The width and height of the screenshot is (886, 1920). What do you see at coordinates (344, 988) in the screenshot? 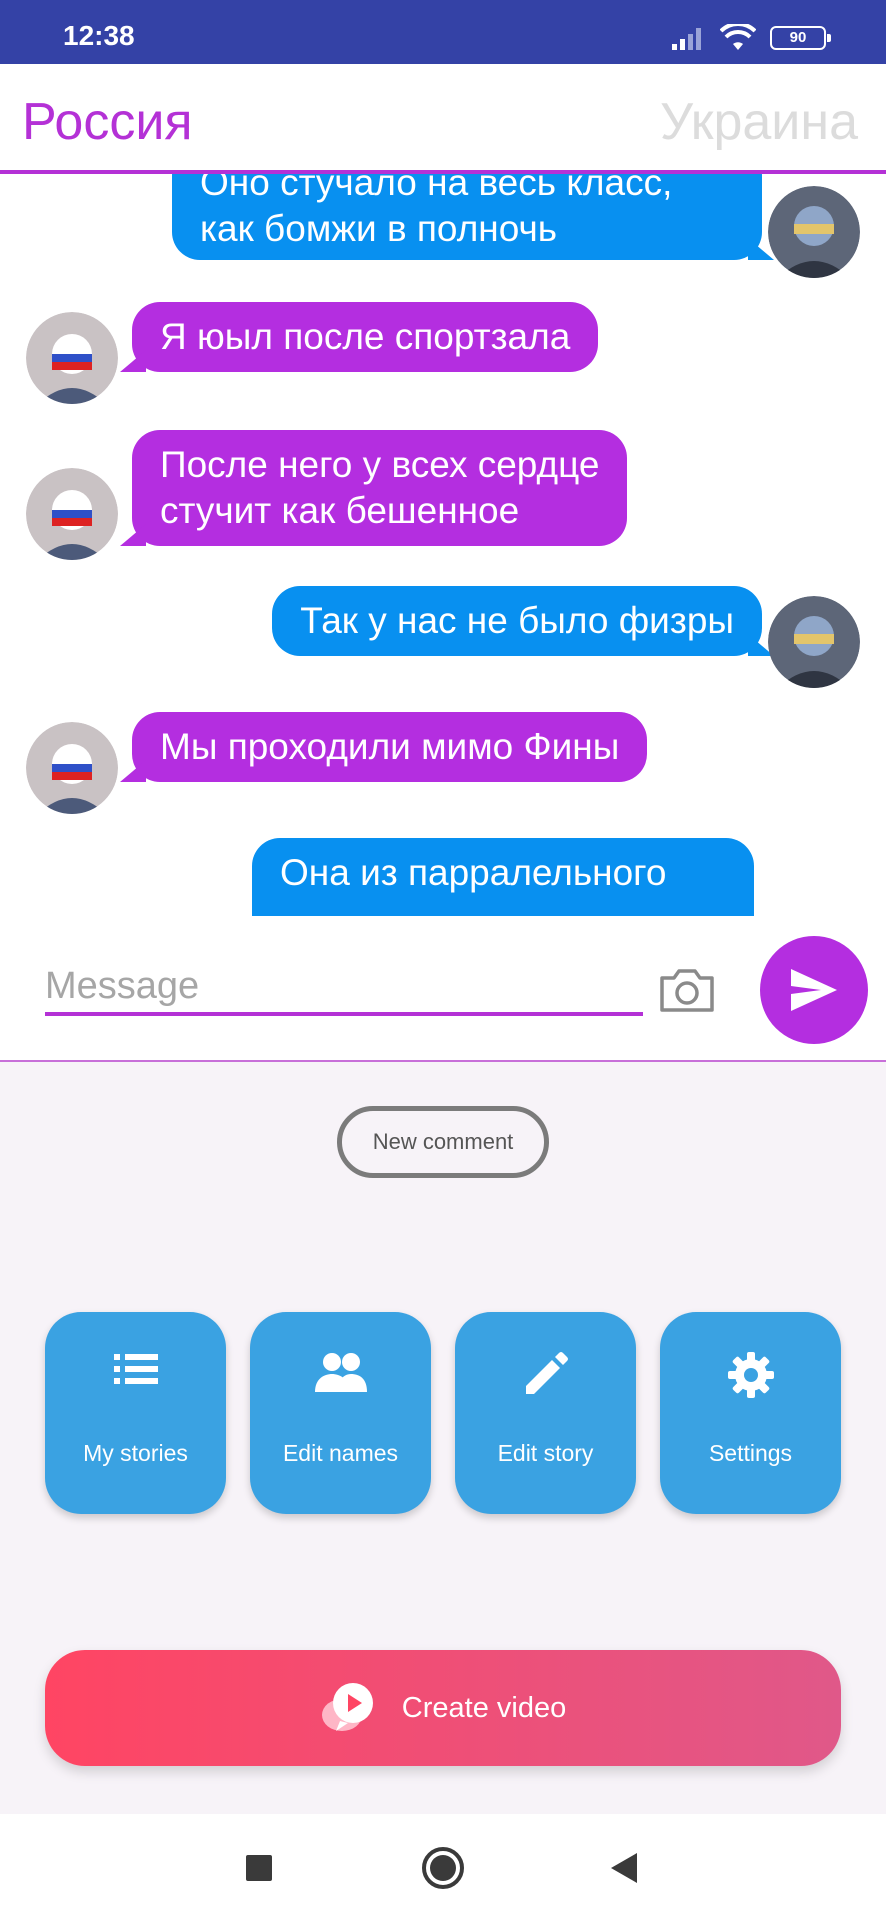
I see `message-input` at bounding box center [344, 988].